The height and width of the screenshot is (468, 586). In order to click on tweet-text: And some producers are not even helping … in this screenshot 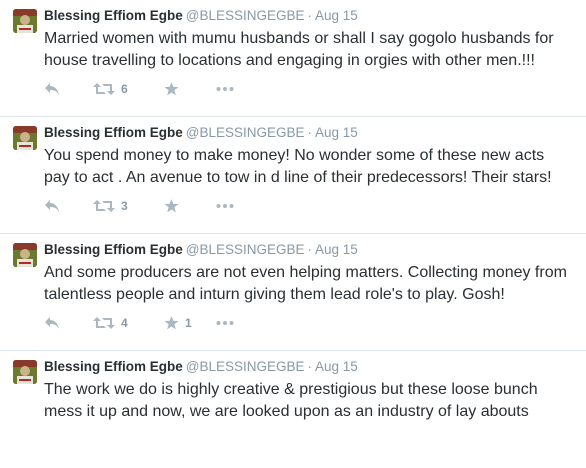, I will do `click(305, 283)`.